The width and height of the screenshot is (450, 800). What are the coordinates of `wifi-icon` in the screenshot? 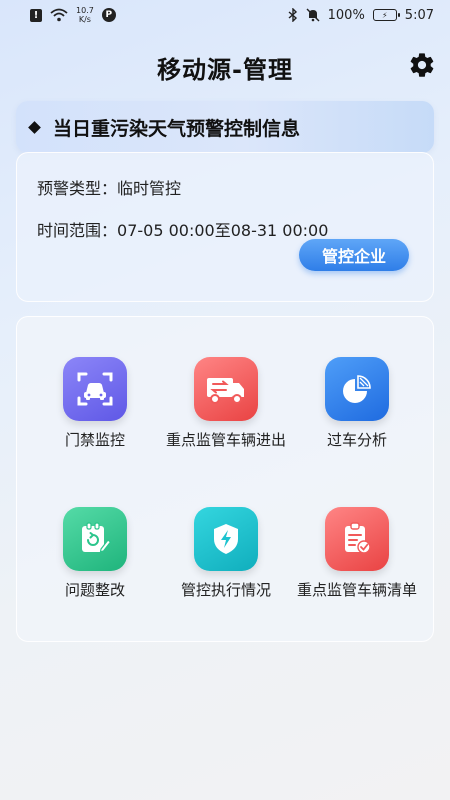 It's located at (59, 15).